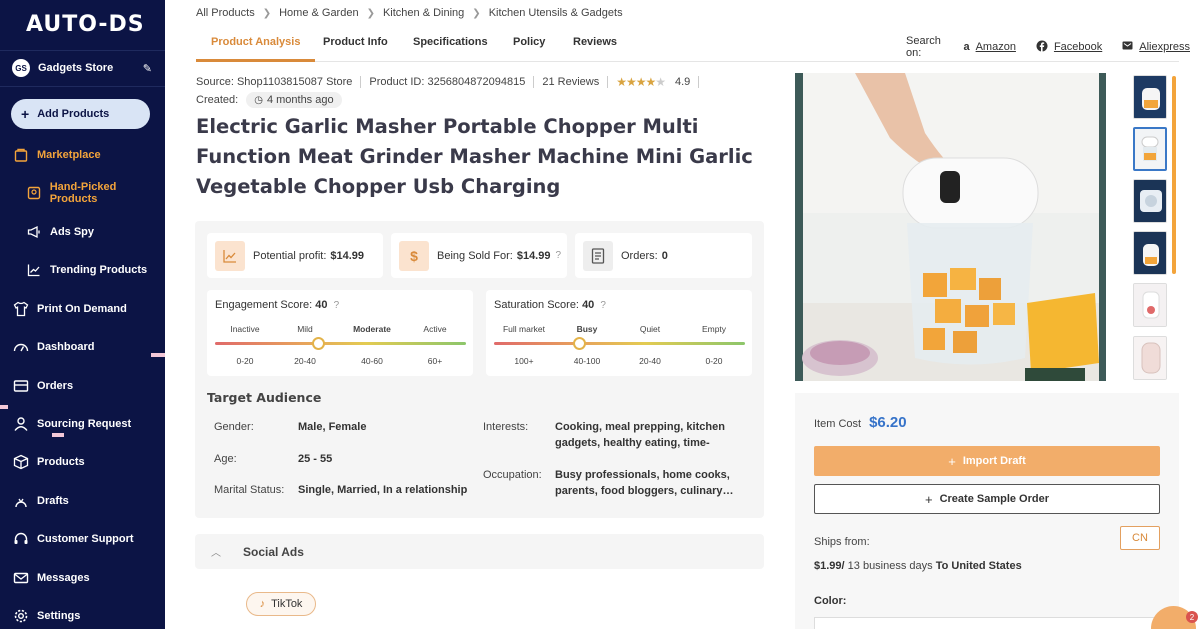 Image resolution: width=1200 pixels, height=629 pixels. I want to click on saturation-value: 40, so click(588, 305).